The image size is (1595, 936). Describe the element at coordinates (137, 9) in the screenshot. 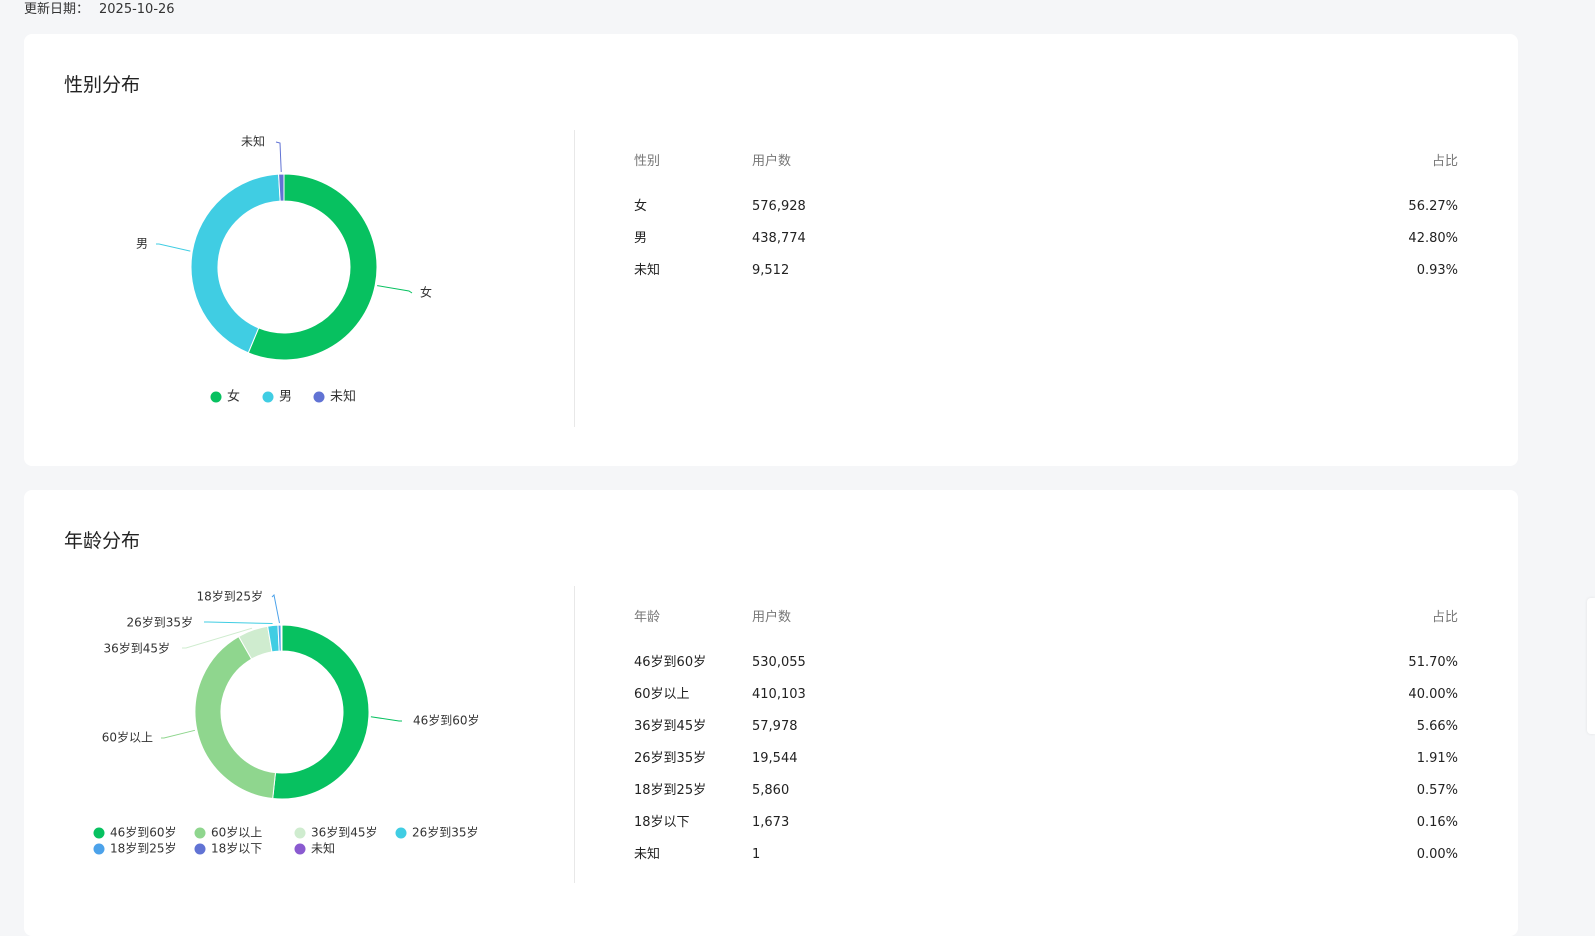

I see `update-date: 2025-10-26` at that location.